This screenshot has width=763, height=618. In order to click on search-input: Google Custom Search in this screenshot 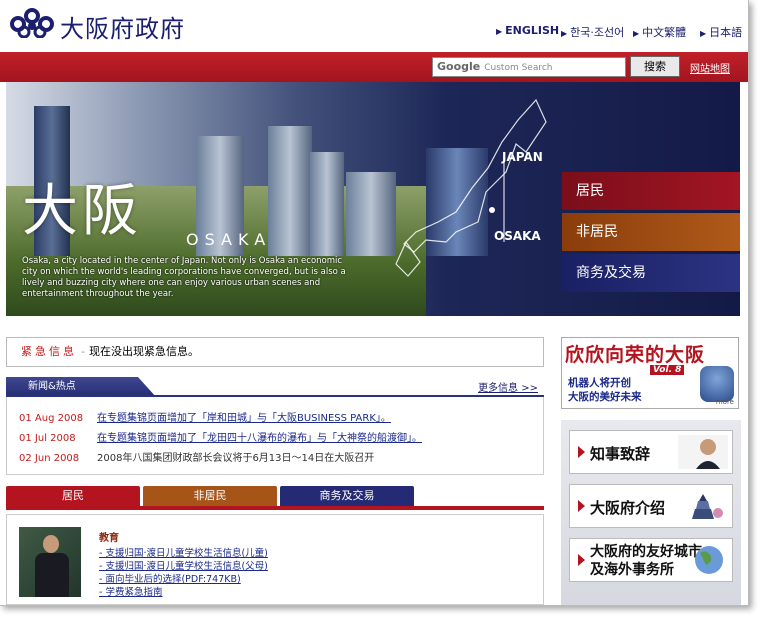, I will do `click(529, 67)`.